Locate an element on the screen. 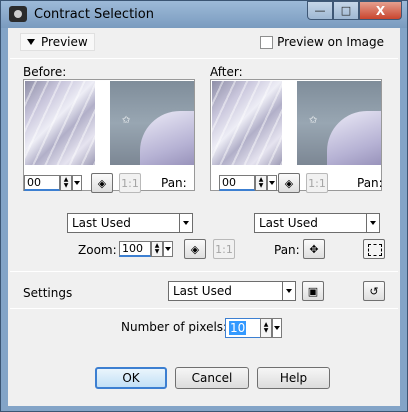 The height and width of the screenshot is (412, 408). checkbox-icon is located at coordinates (267, 42).